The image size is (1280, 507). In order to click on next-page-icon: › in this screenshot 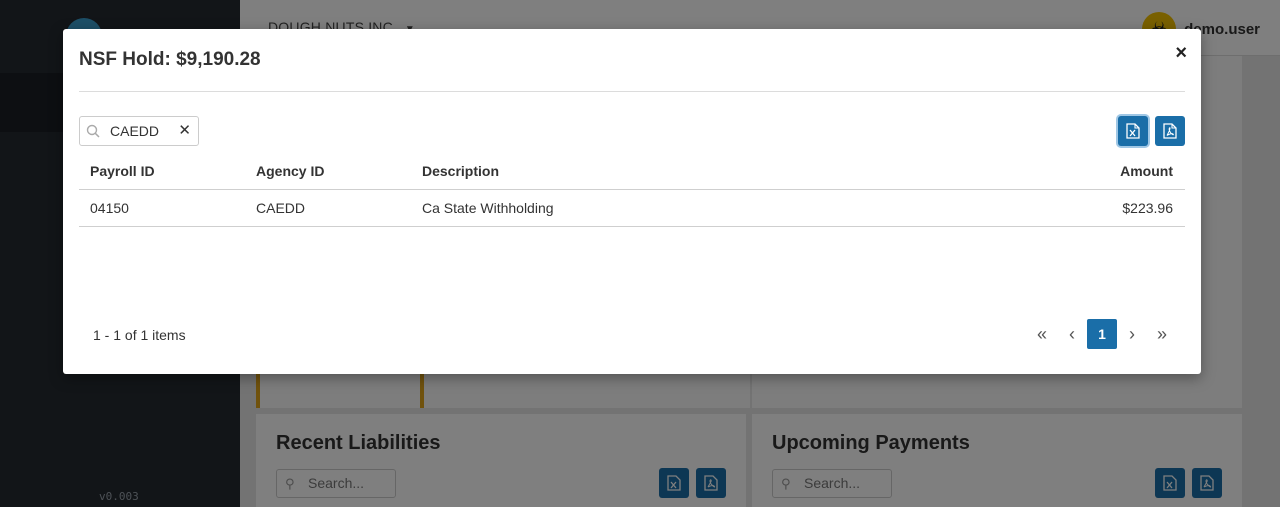, I will do `click(1132, 334)`.